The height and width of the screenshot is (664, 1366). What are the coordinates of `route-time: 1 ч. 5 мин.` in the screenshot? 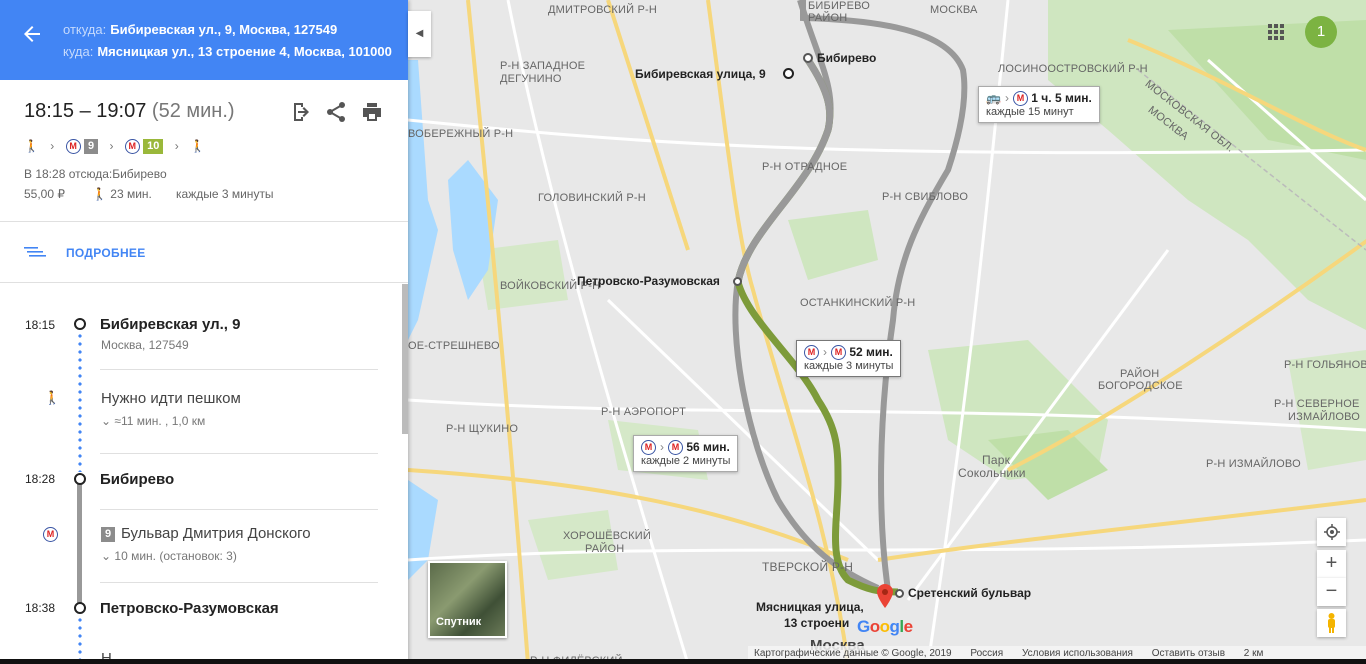 It's located at (1061, 98).